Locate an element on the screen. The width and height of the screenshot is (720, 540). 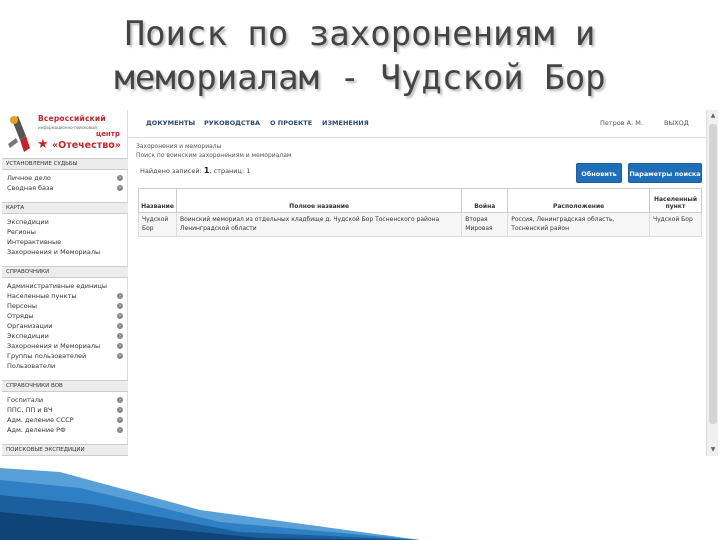
sidebar-item-personal-file: Личное дело › is located at coordinates (66, 178).